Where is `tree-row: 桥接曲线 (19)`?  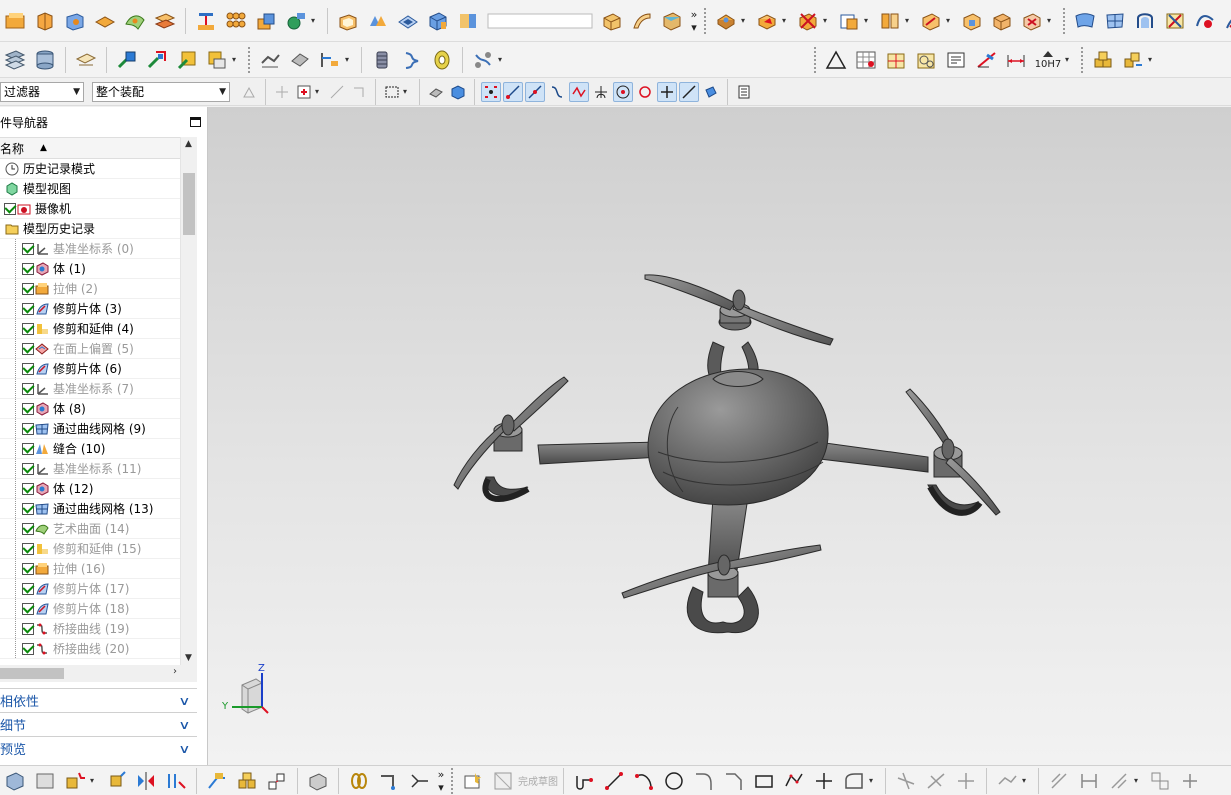
tree-row: 桥接曲线 (19) is located at coordinates (90, 629).